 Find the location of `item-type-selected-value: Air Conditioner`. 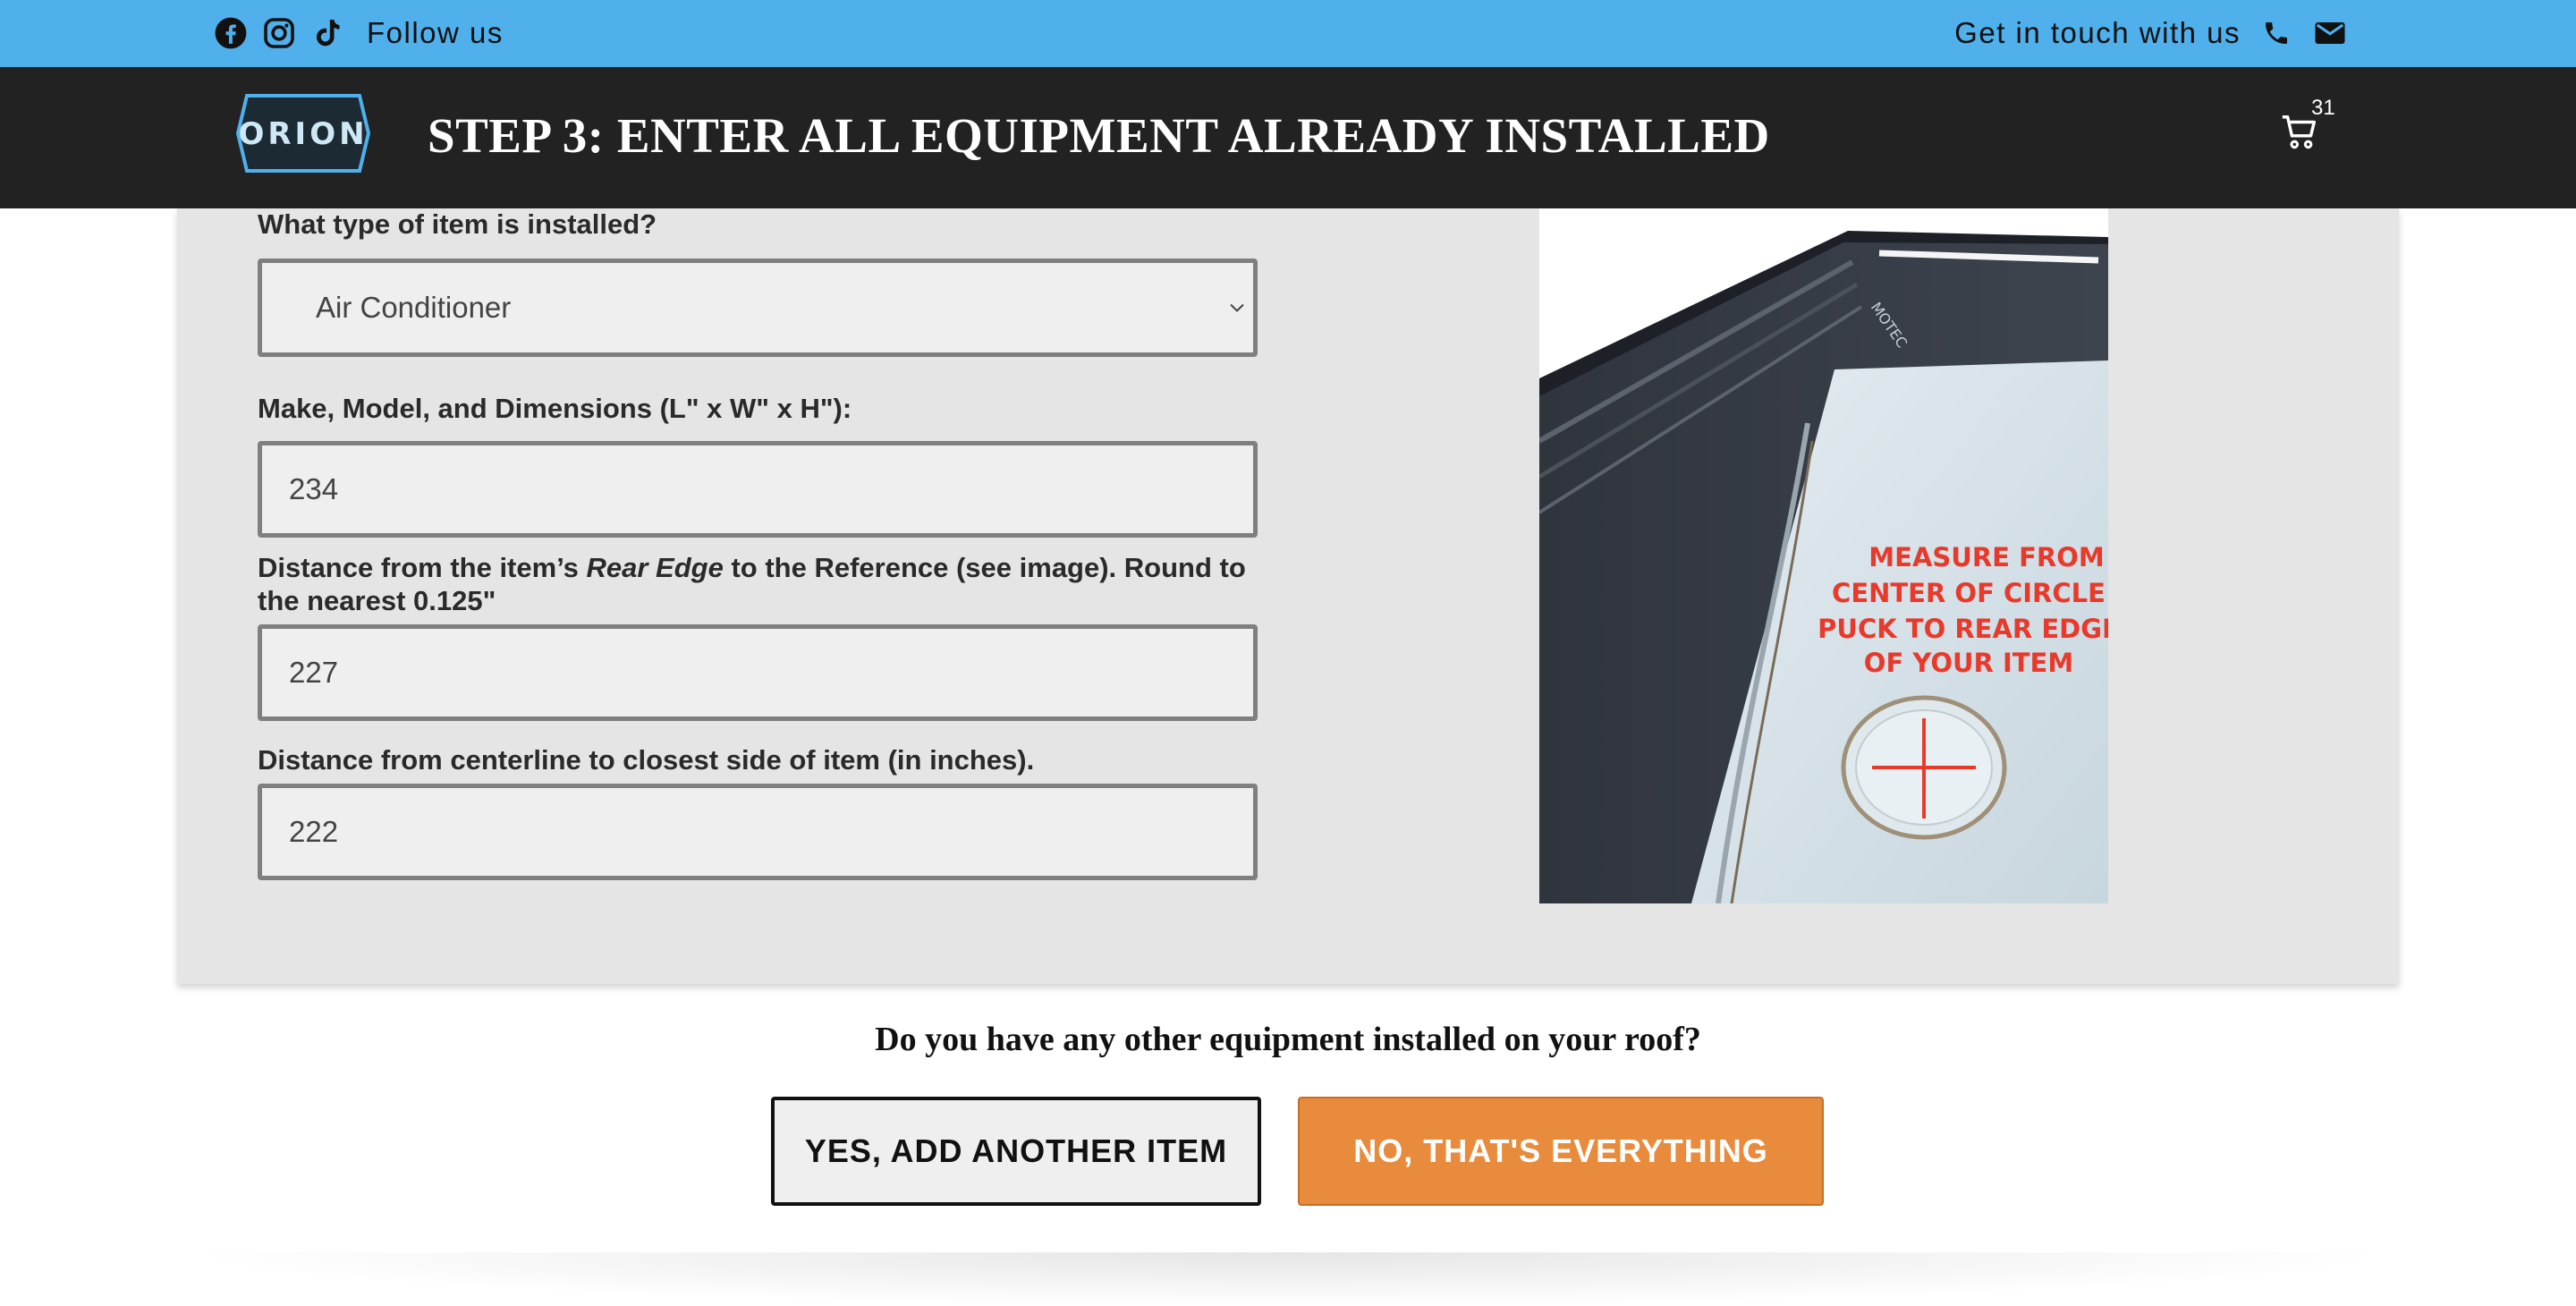

item-type-selected-value: Air Conditioner is located at coordinates (414, 307).